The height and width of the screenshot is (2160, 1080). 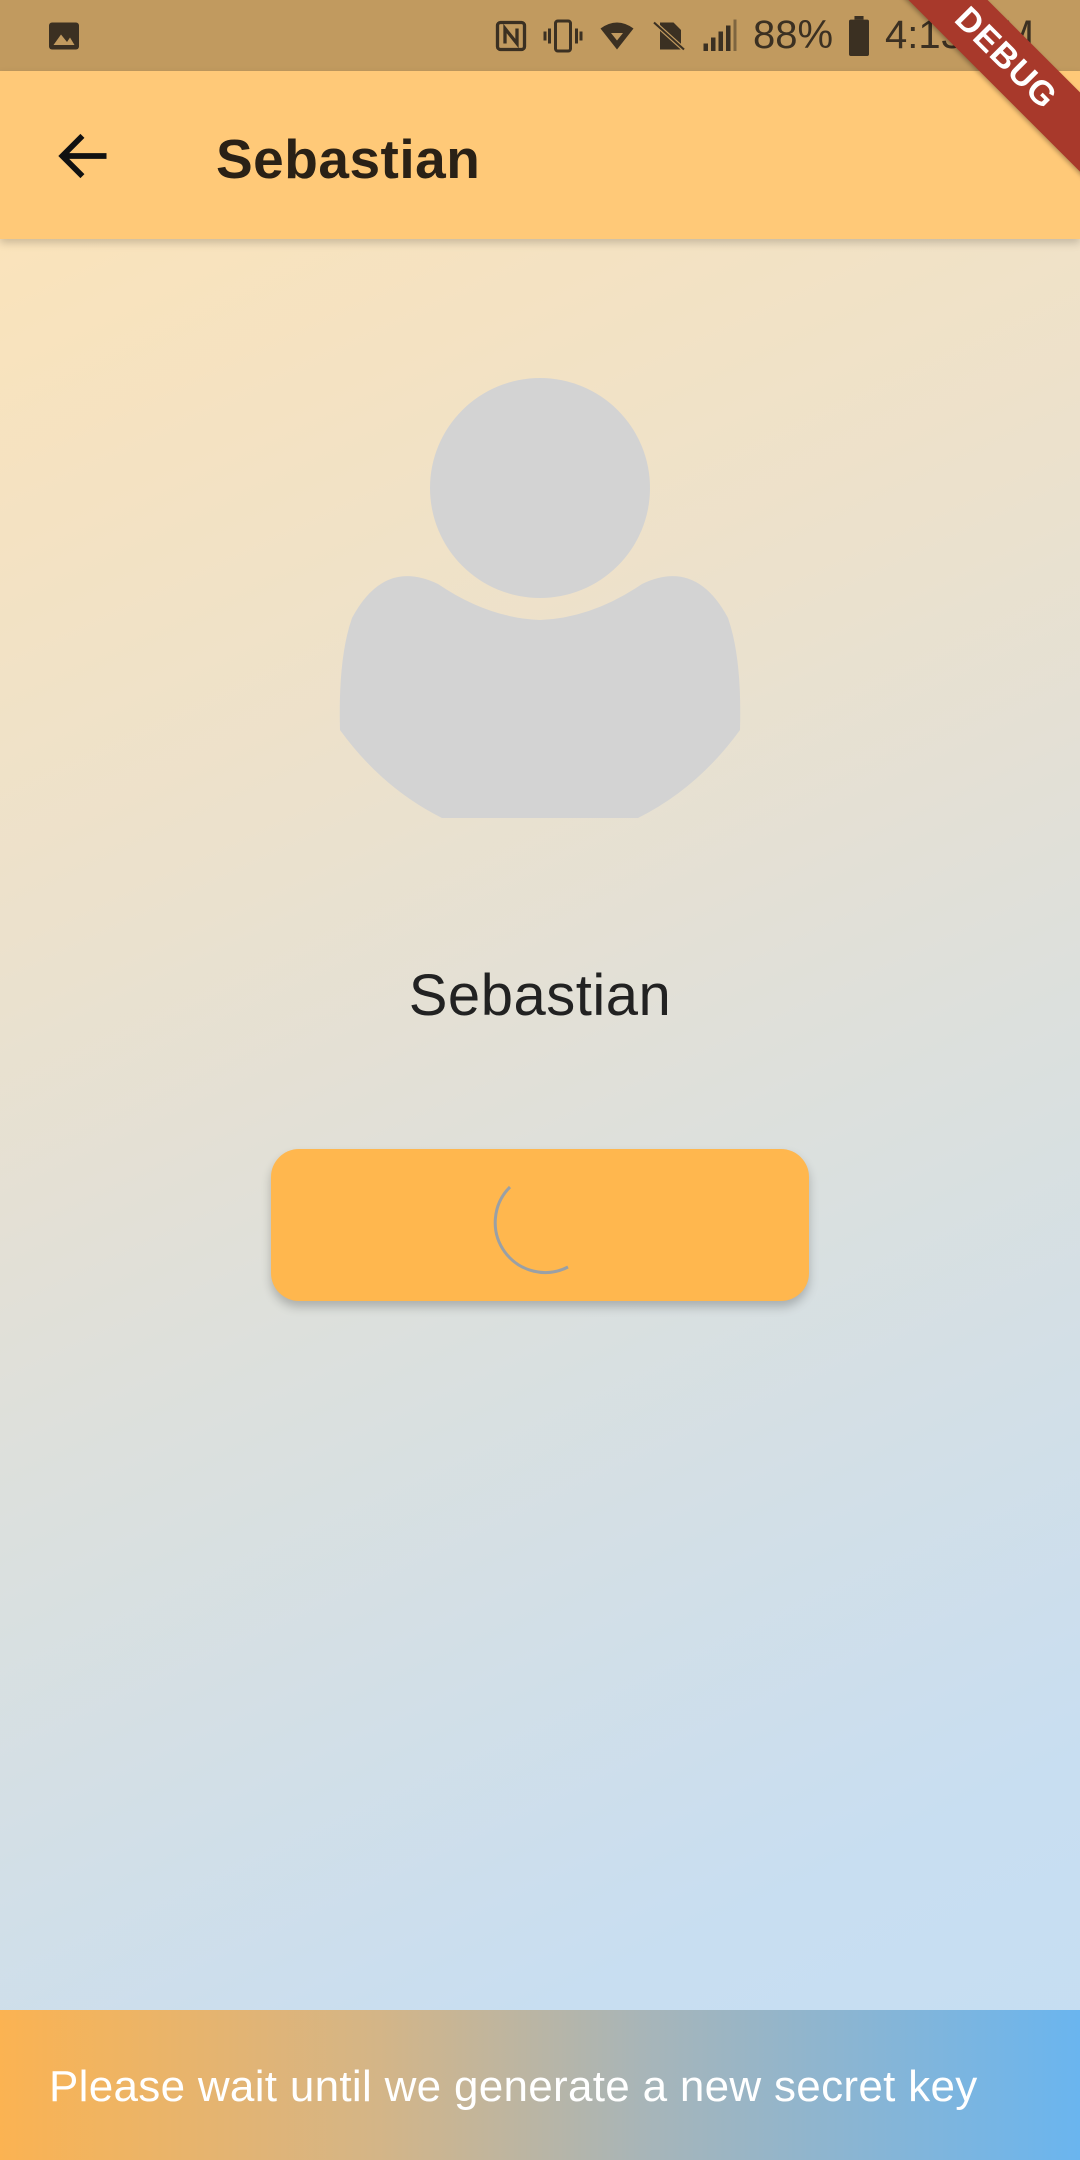 I want to click on image-icon, so click(x=64, y=36).